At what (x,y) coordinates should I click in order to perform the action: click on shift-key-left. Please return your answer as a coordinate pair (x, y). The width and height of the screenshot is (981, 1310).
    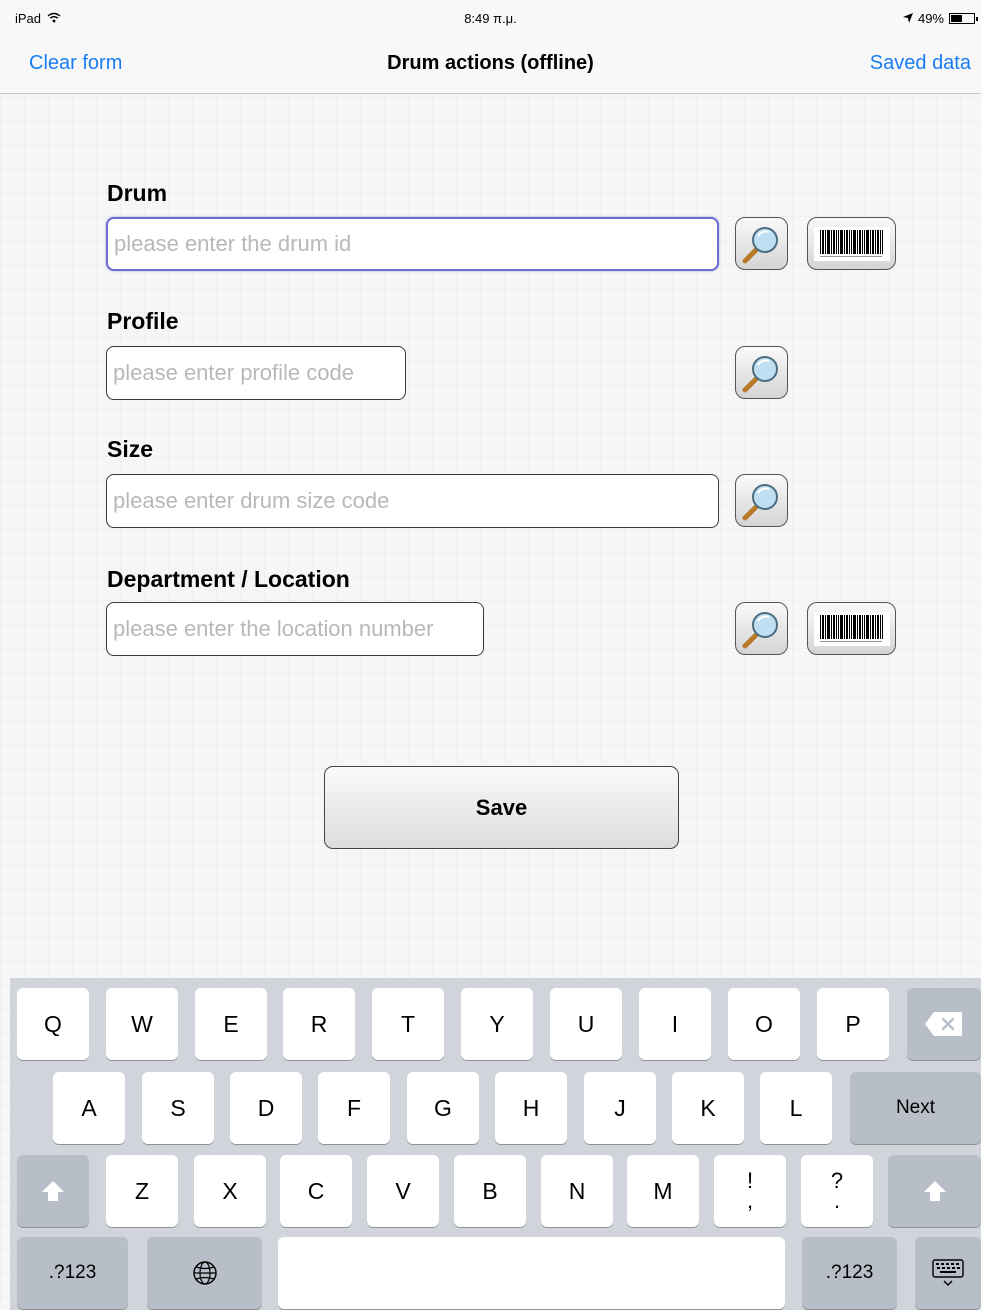
    Looking at the image, I should click on (53, 1191).